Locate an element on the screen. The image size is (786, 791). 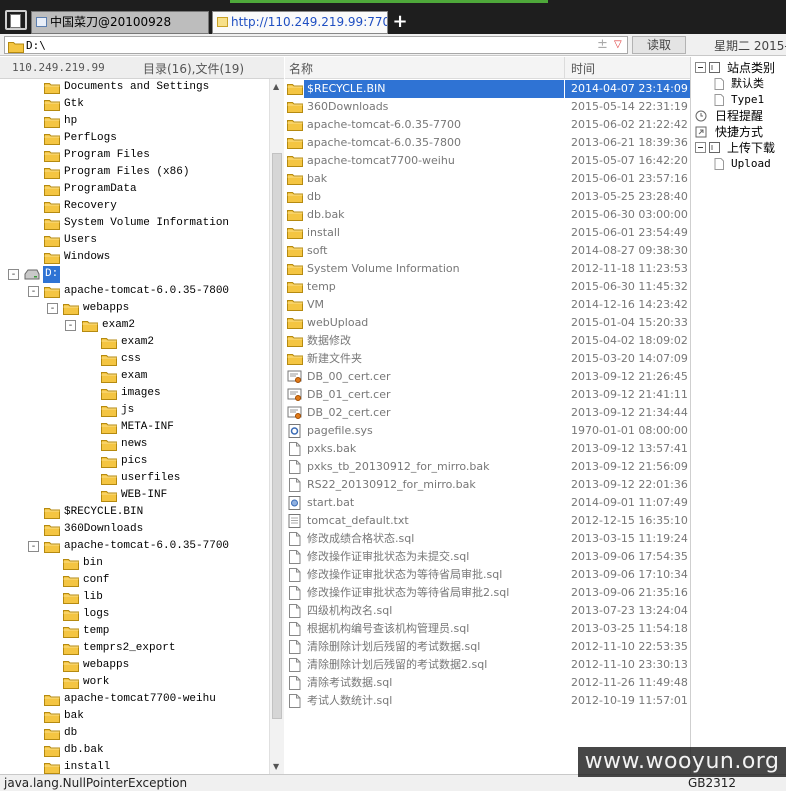
tree-scrollbar: ▲ ▼ is located at coordinates (276, 426).